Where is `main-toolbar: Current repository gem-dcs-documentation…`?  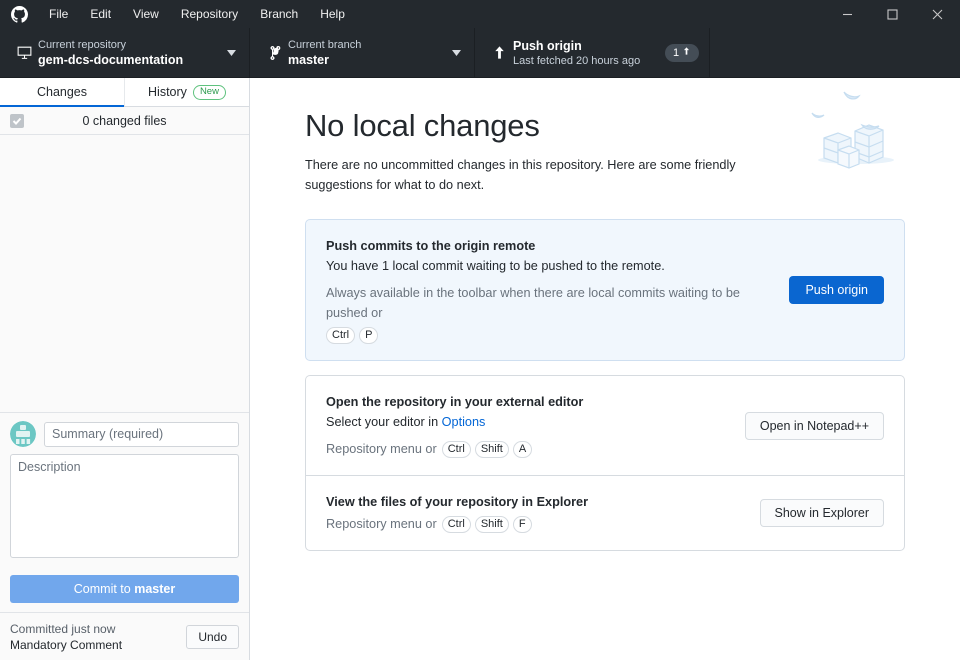 main-toolbar: Current repository gem-dcs-documentation… is located at coordinates (480, 53).